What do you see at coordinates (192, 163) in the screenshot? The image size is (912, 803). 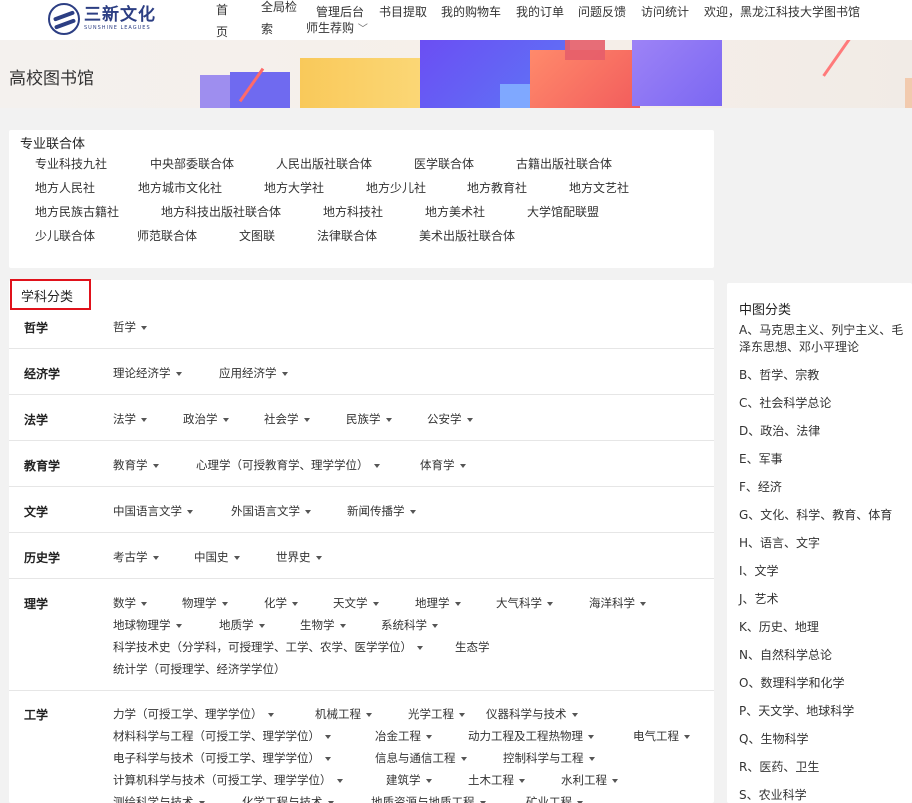 I see `union-tag: 中央部委联合体` at bounding box center [192, 163].